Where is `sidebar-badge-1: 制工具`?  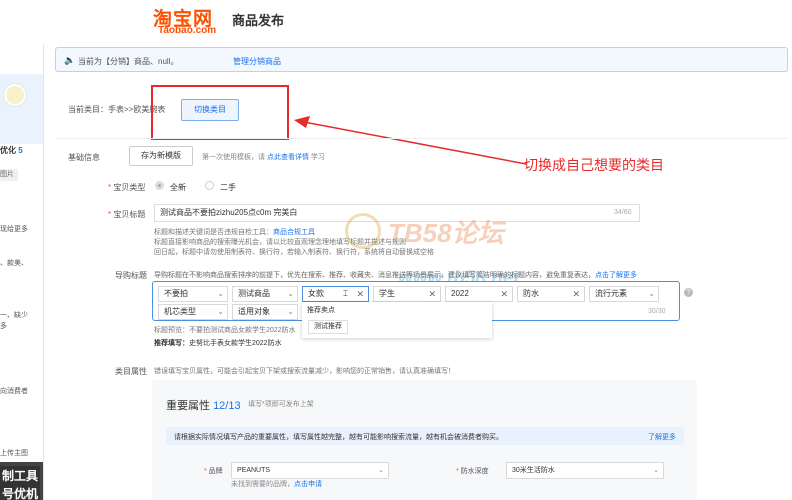 sidebar-badge-1: 制工具 is located at coordinates (20, 475).